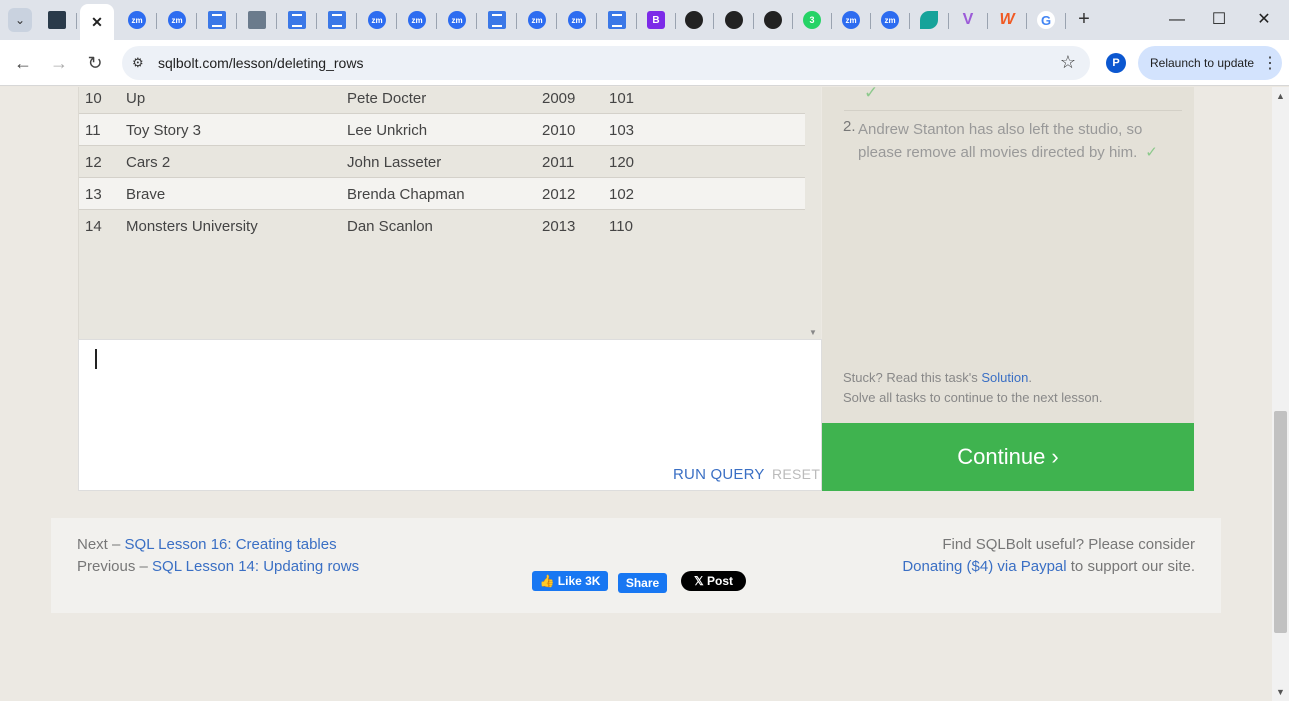  What do you see at coordinates (1202, 63) in the screenshot?
I see `relaunch-label: Relaunch to update` at bounding box center [1202, 63].